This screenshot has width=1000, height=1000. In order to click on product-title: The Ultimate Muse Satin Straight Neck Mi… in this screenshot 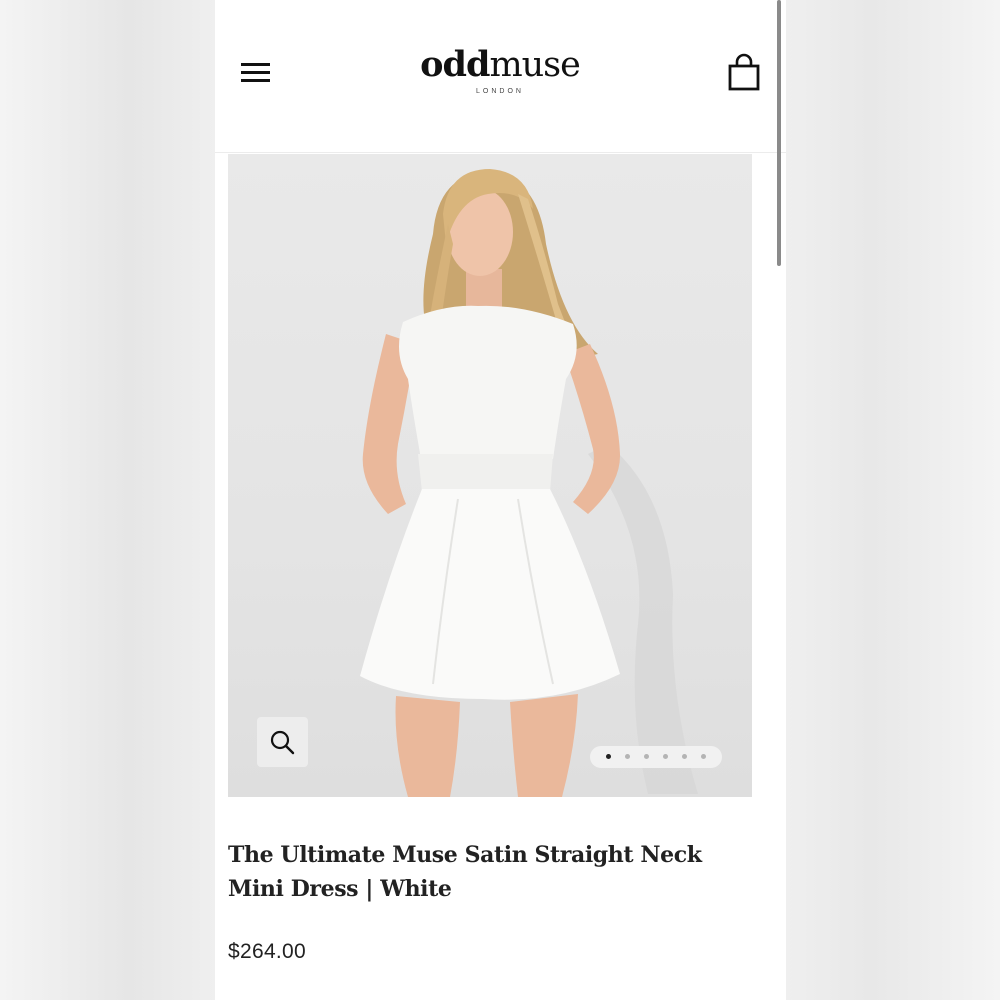, I will do `click(465, 872)`.